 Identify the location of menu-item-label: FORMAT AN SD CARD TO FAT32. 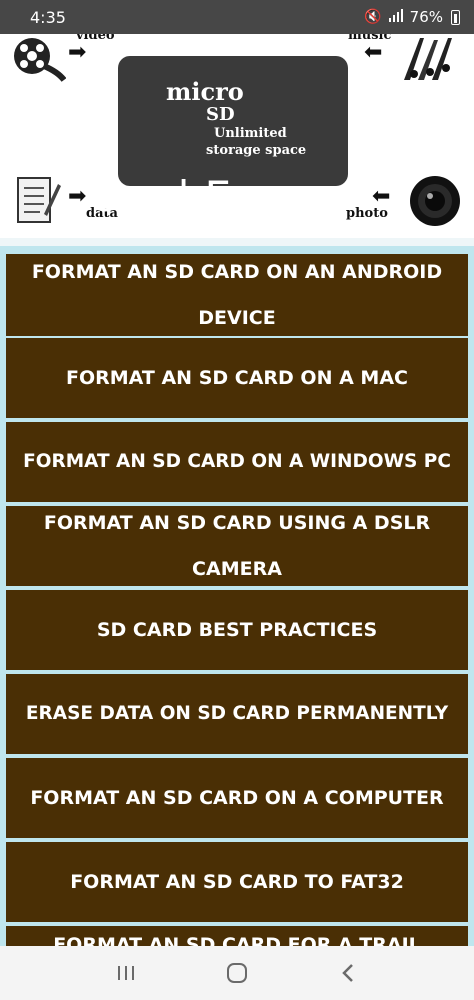
(237, 882).